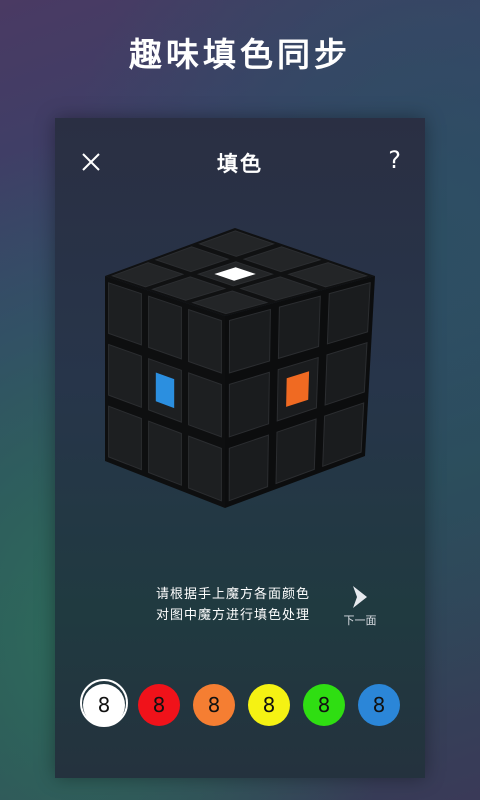 The image size is (480, 800). What do you see at coordinates (360, 609) in the screenshot?
I see `next-face-button: 下一面` at bounding box center [360, 609].